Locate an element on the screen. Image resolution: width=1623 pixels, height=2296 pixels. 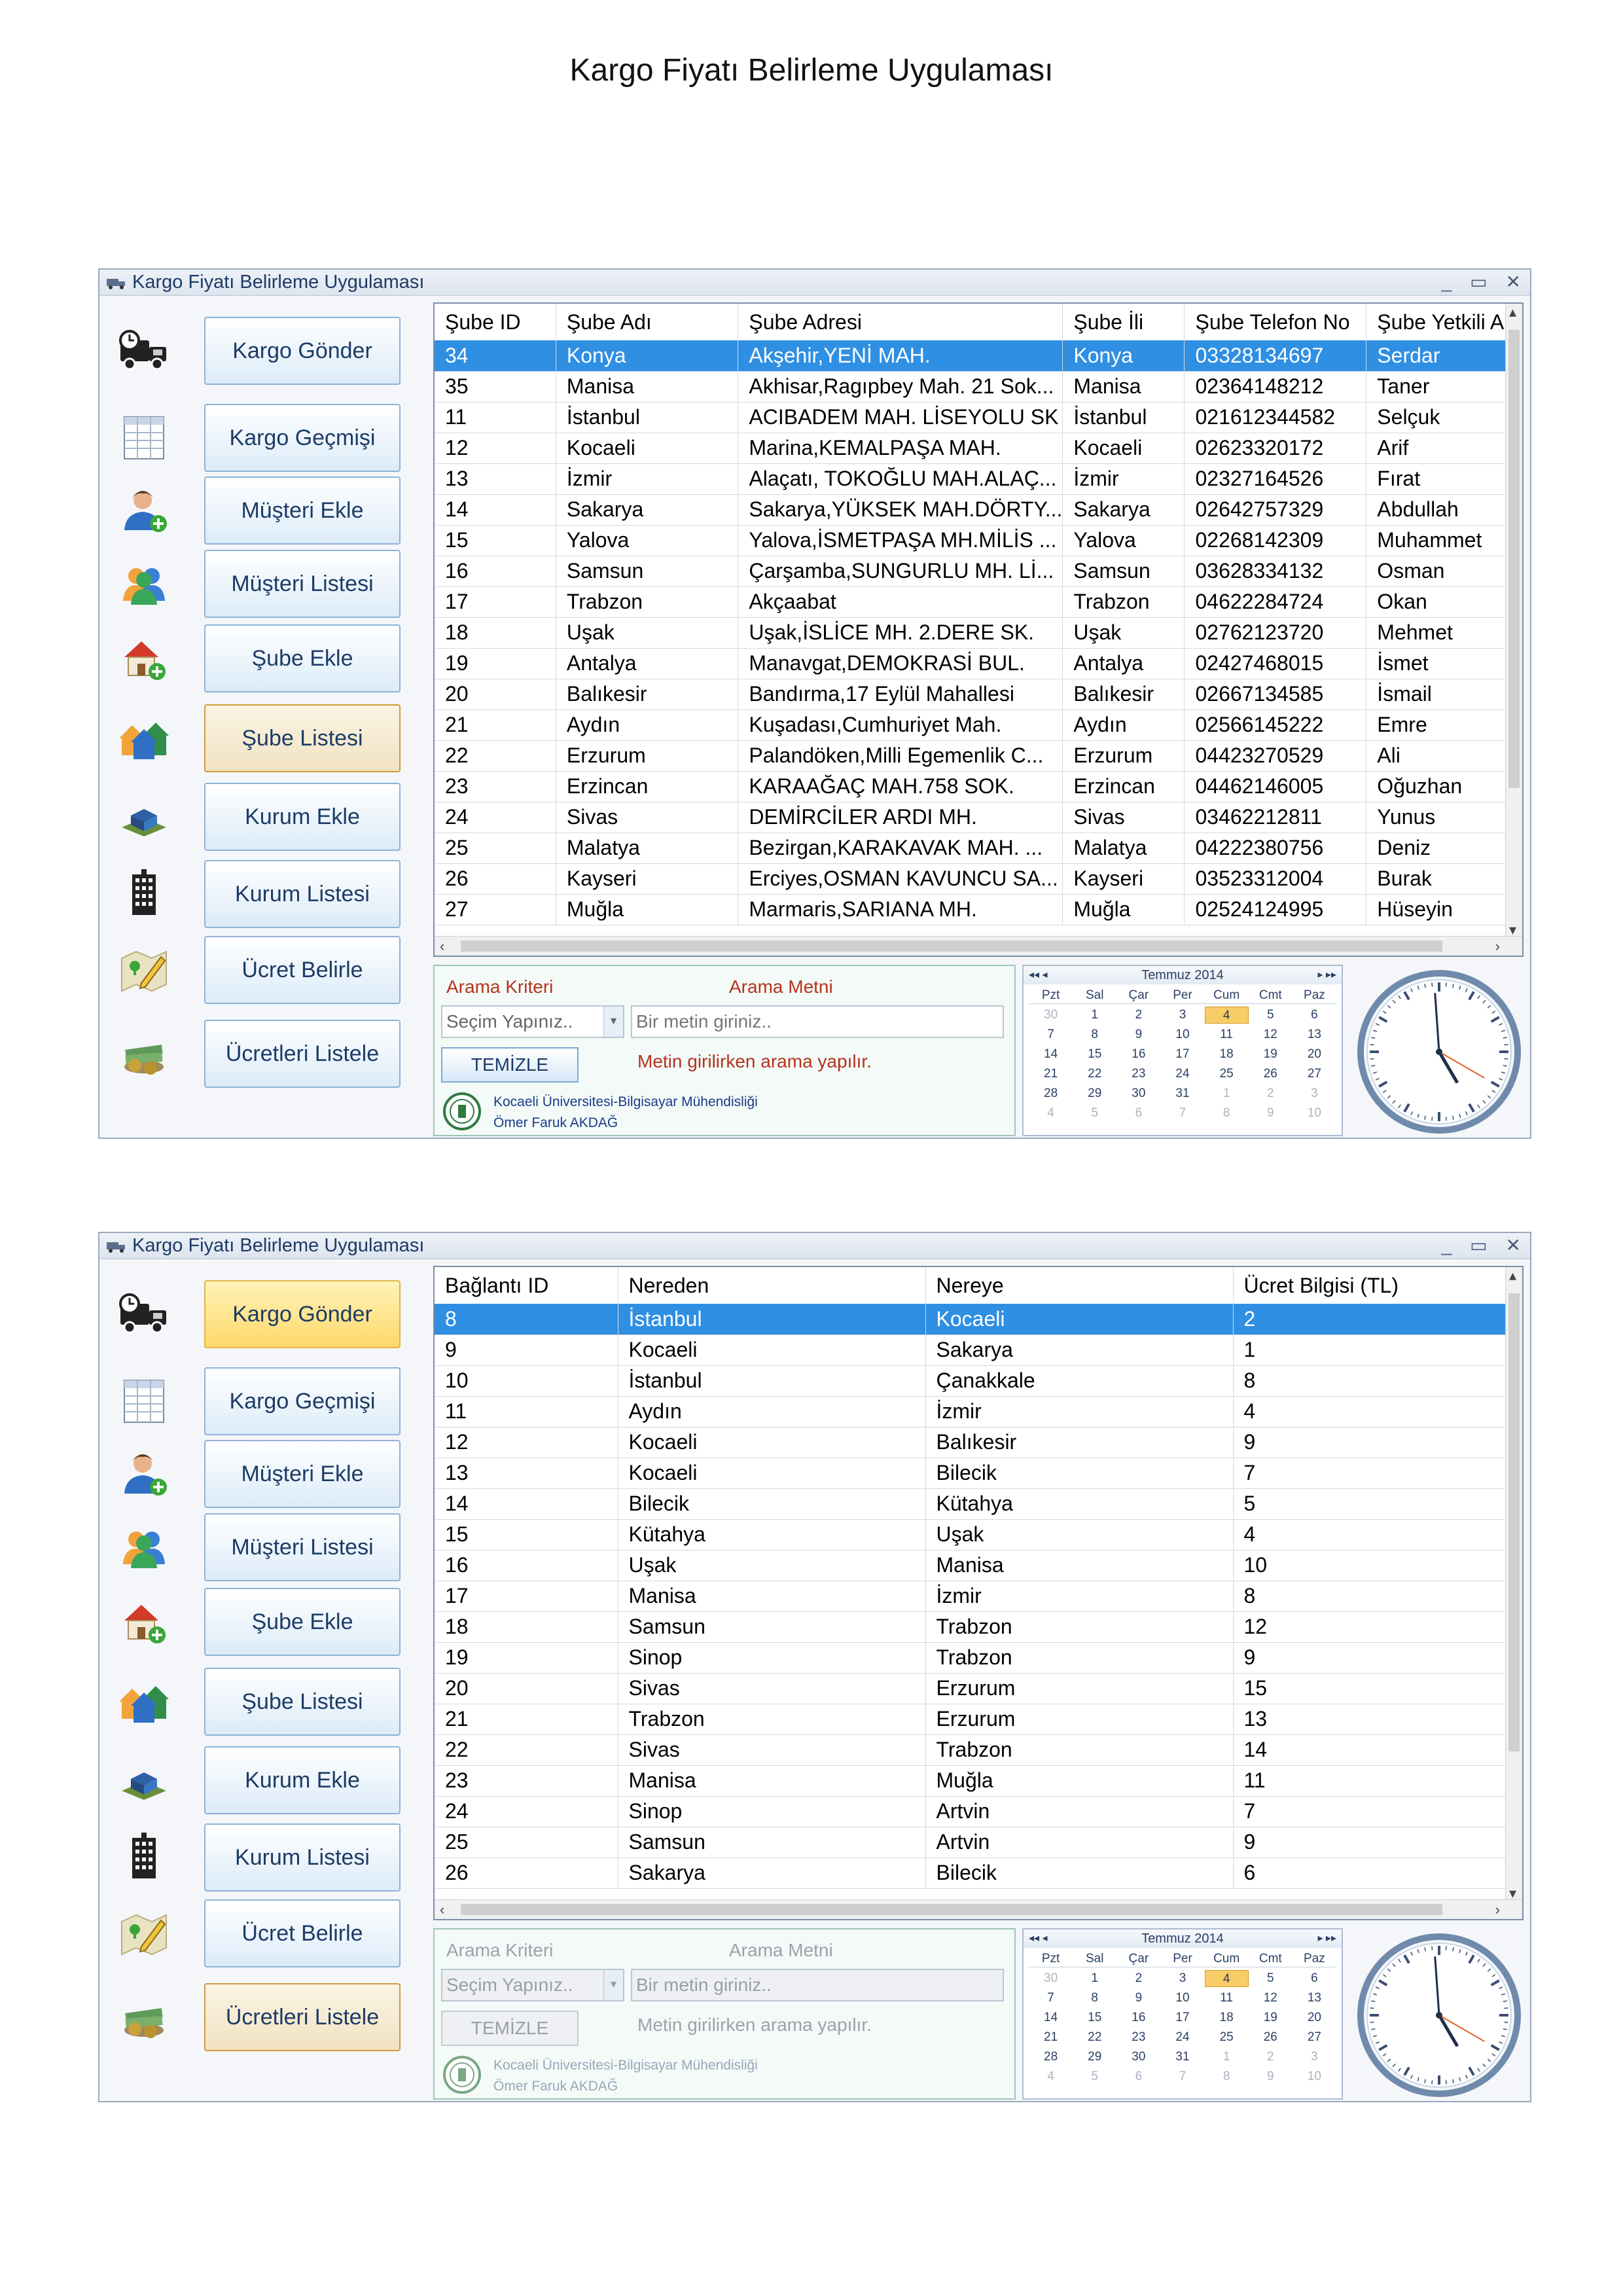
calendar-day: 25 is located at coordinates (1227, 2037).